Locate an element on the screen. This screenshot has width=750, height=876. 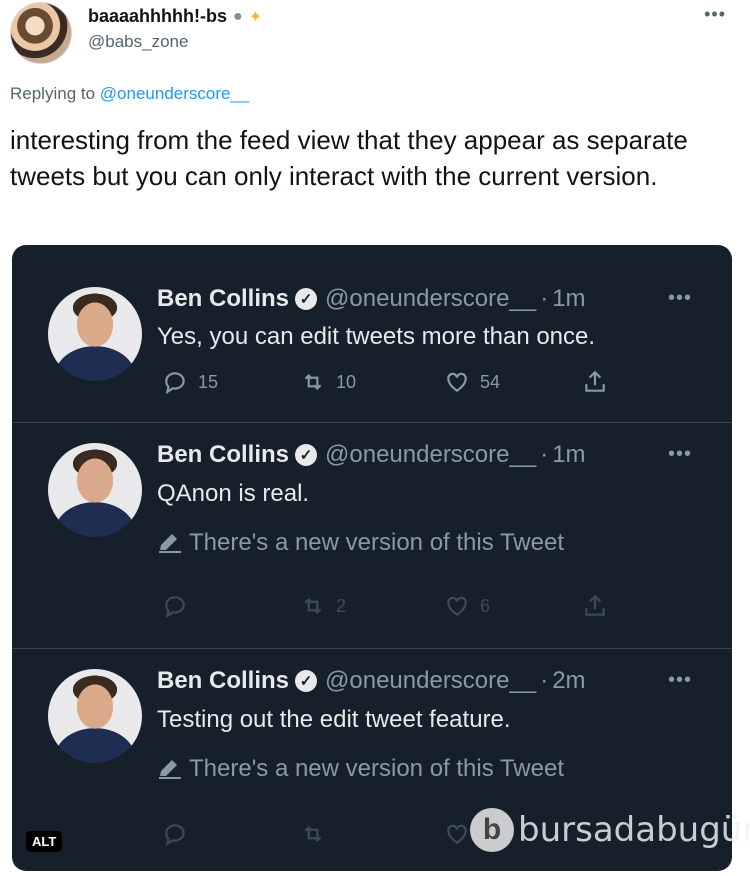
tweet-actions: 15 10 54 is located at coordinates (387, 384).